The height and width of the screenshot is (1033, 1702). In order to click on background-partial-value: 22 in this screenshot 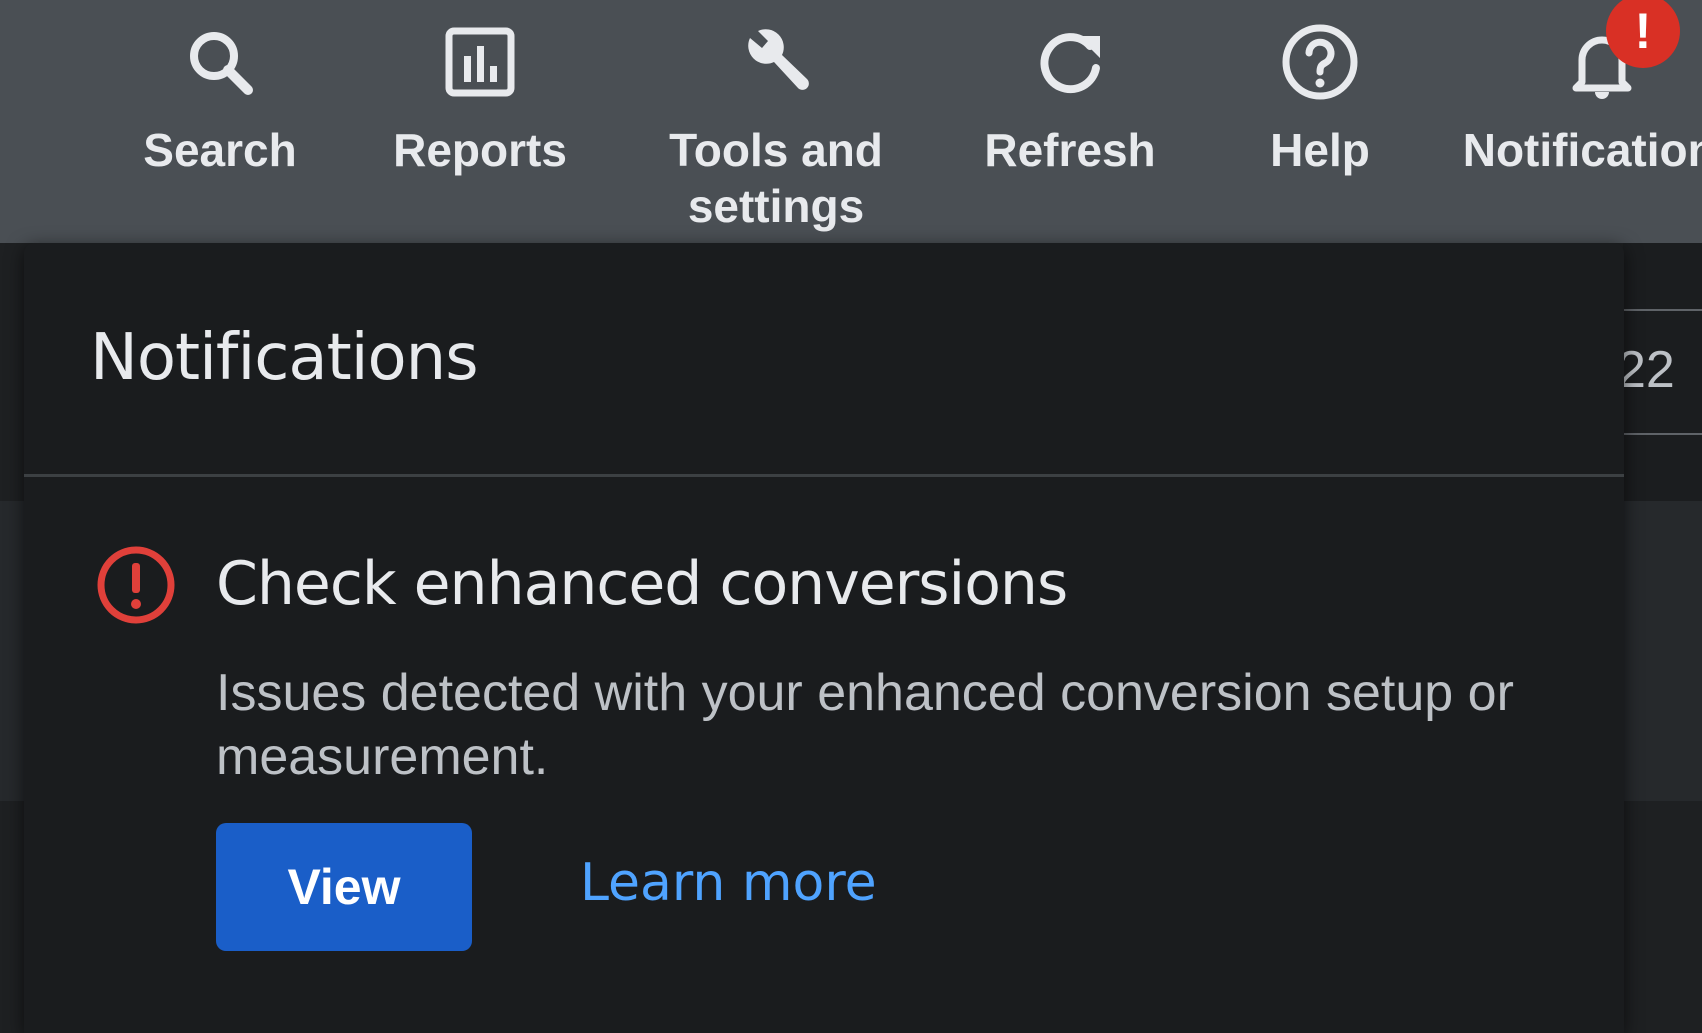, I will do `click(1646, 370)`.